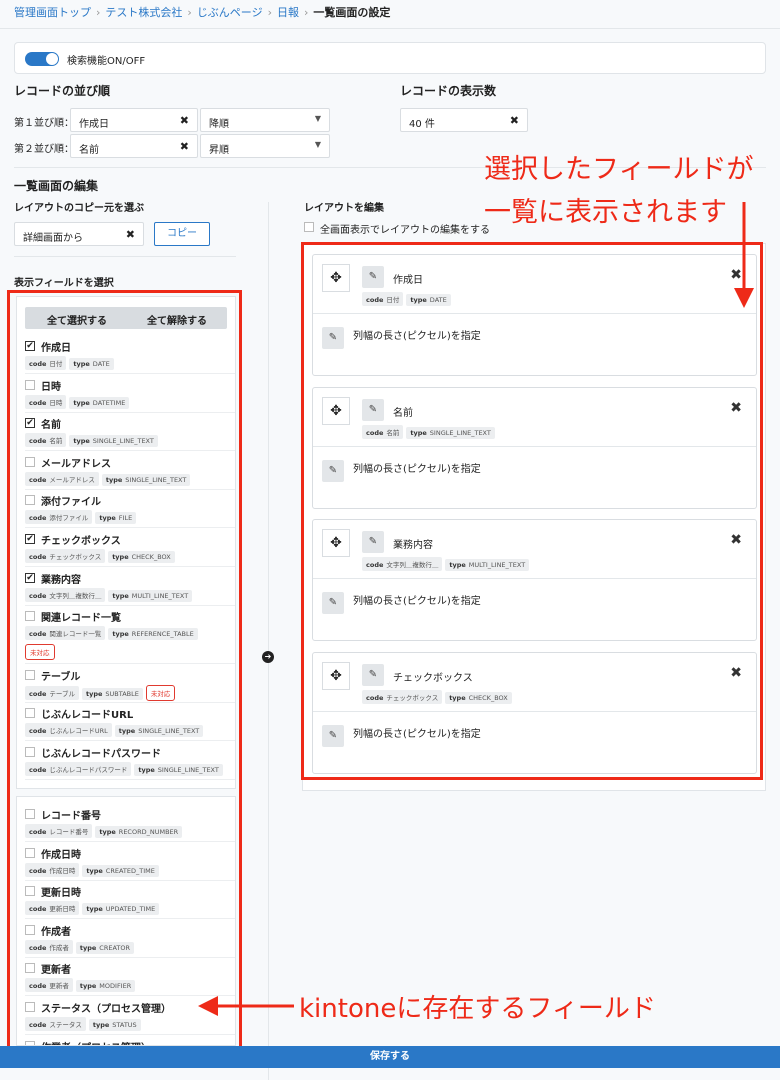 Image resolution: width=780 pixels, height=1080 pixels. What do you see at coordinates (125, 256) in the screenshot?
I see `left-divider` at bounding box center [125, 256].